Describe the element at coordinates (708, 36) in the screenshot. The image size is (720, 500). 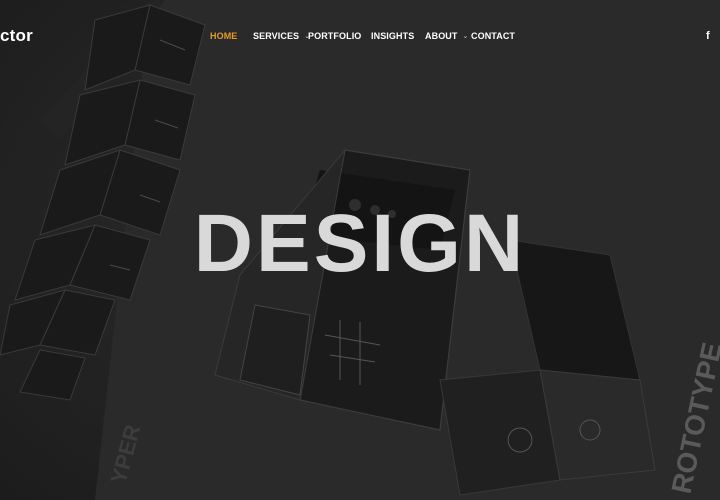
I see `facebook-icon: f` at that location.